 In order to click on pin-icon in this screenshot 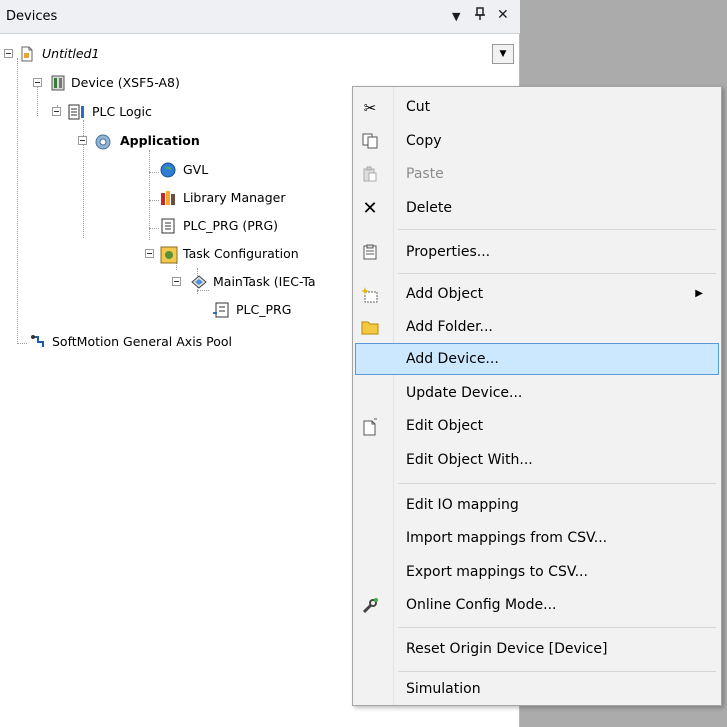, I will do `click(480, 16)`.